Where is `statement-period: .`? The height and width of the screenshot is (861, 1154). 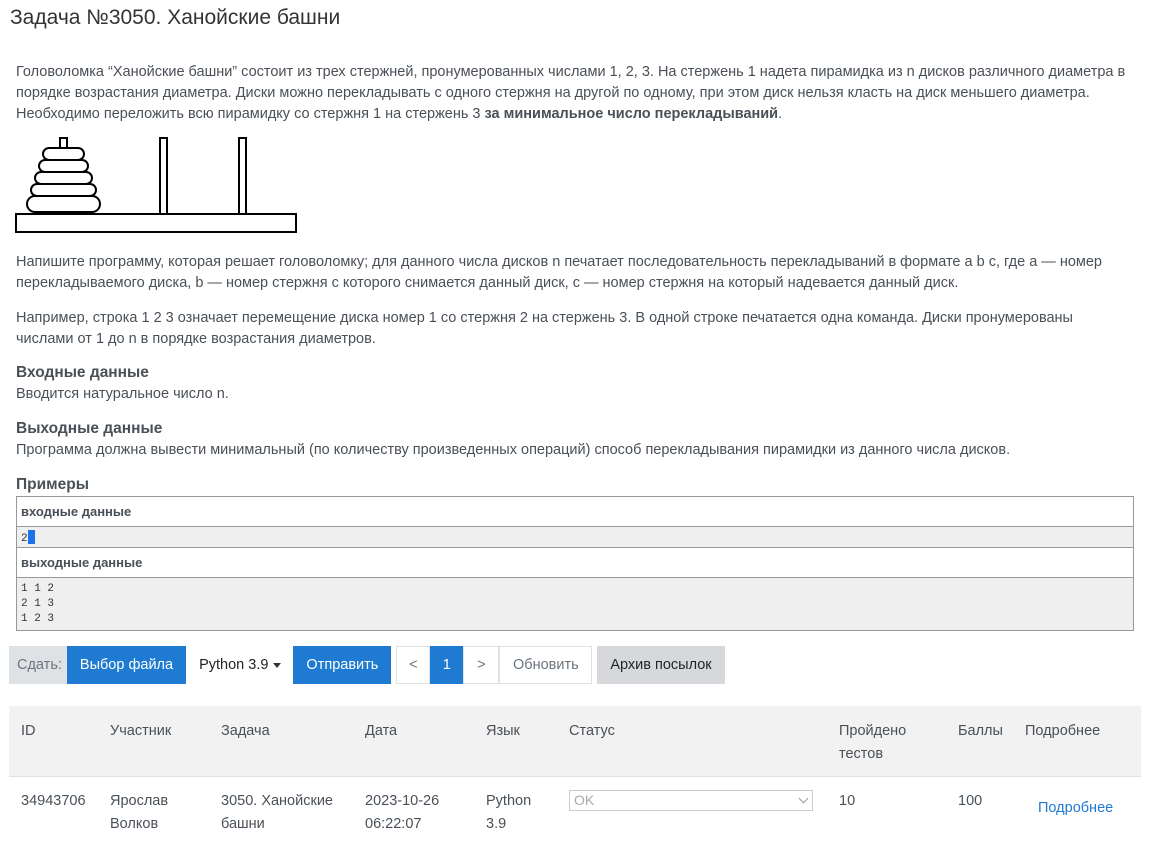 statement-period: . is located at coordinates (780, 114).